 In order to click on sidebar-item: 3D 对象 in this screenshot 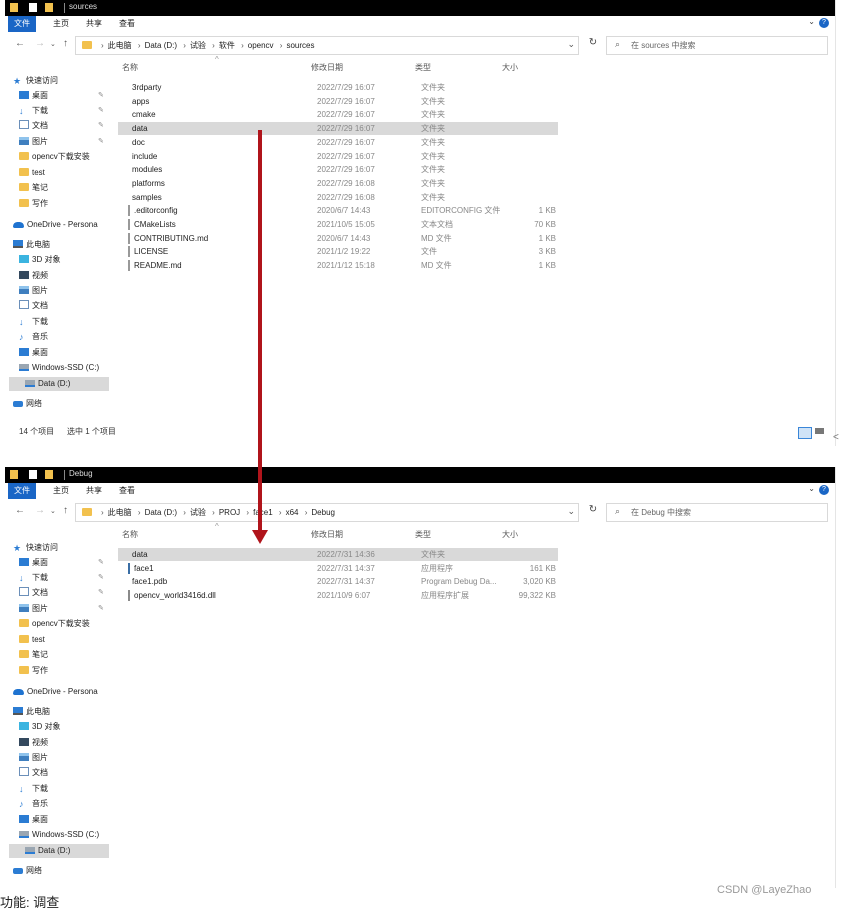, I will do `click(58, 727)`.